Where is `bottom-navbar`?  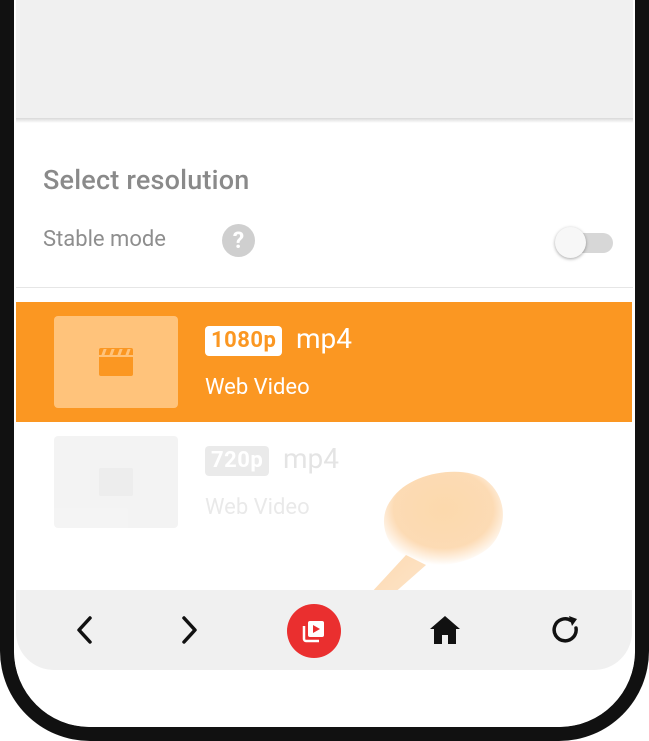 bottom-navbar is located at coordinates (324, 630).